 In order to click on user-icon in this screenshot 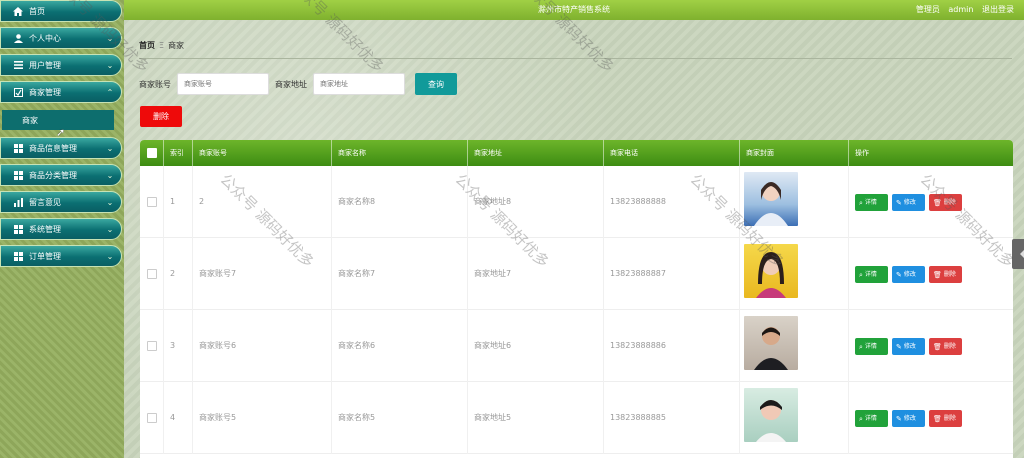, I will do `click(18, 38)`.